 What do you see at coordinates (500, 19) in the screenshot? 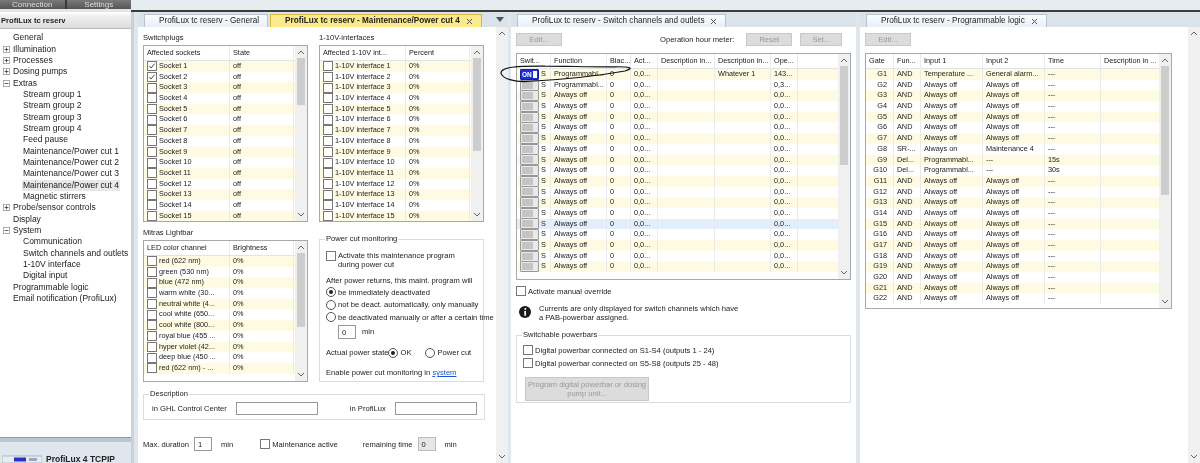
I see `dropdown-icon` at bounding box center [500, 19].